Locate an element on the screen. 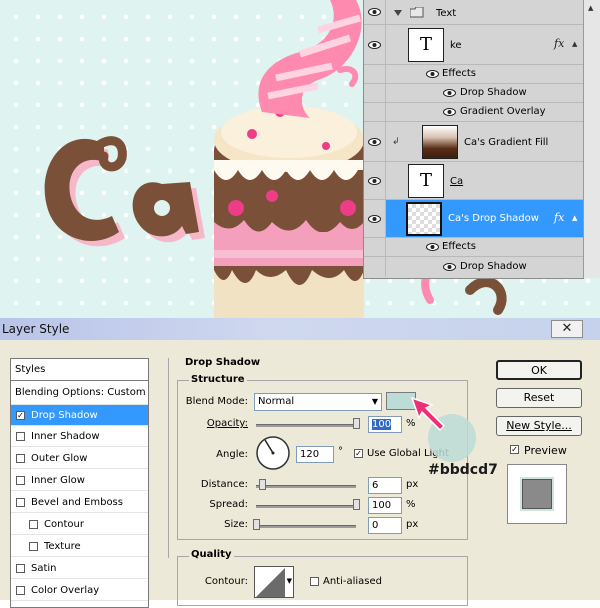  global-light-checkbox: ✓ is located at coordinates (358, 453).